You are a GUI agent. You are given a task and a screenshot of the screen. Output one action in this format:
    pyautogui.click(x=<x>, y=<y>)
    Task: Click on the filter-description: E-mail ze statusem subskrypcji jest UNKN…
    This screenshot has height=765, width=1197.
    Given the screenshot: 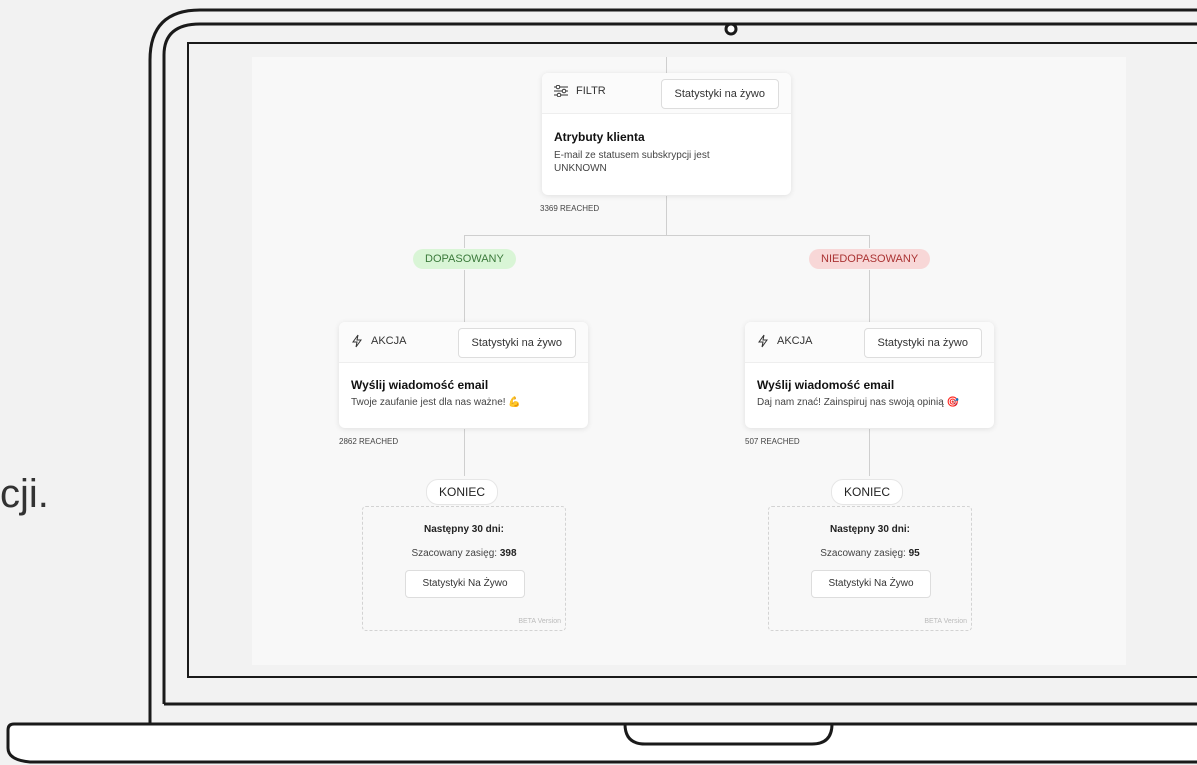 What is the action you would take?
    pyautogui.click(x=632, y=162)
    